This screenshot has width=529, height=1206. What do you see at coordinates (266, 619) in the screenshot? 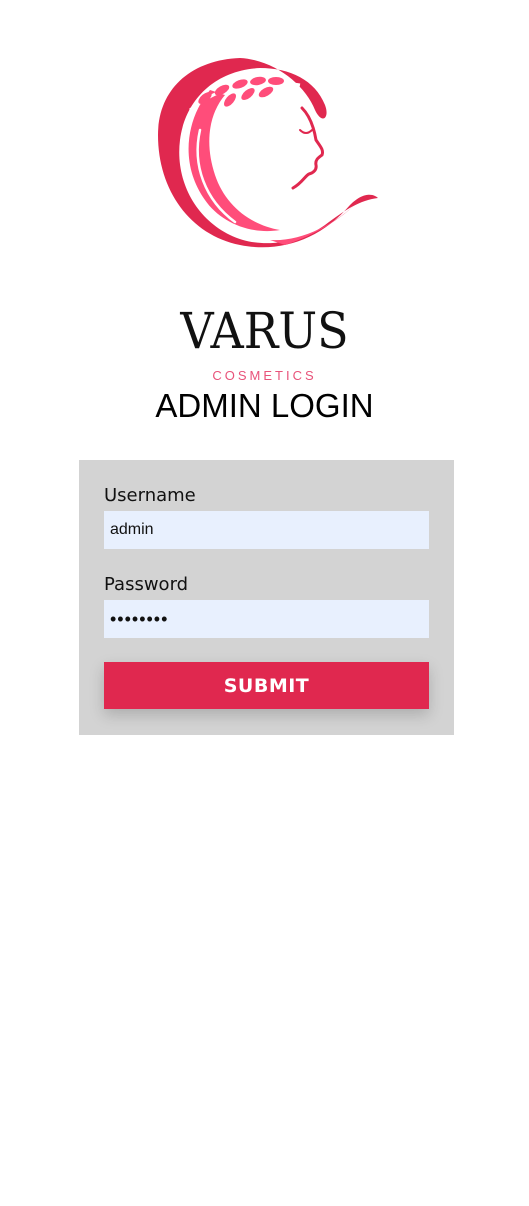
I see `password-input` at bounding box center [266, 619].